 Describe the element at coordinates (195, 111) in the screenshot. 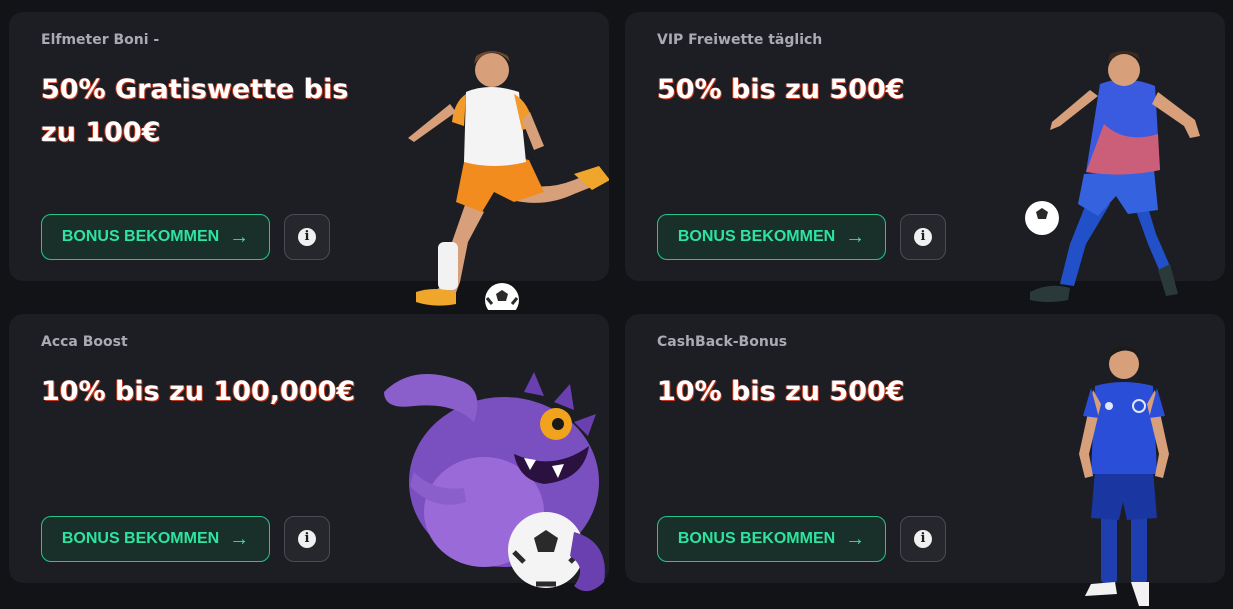

I see `card-headline: 50% Gratiswette bis zu 100€` at that location.